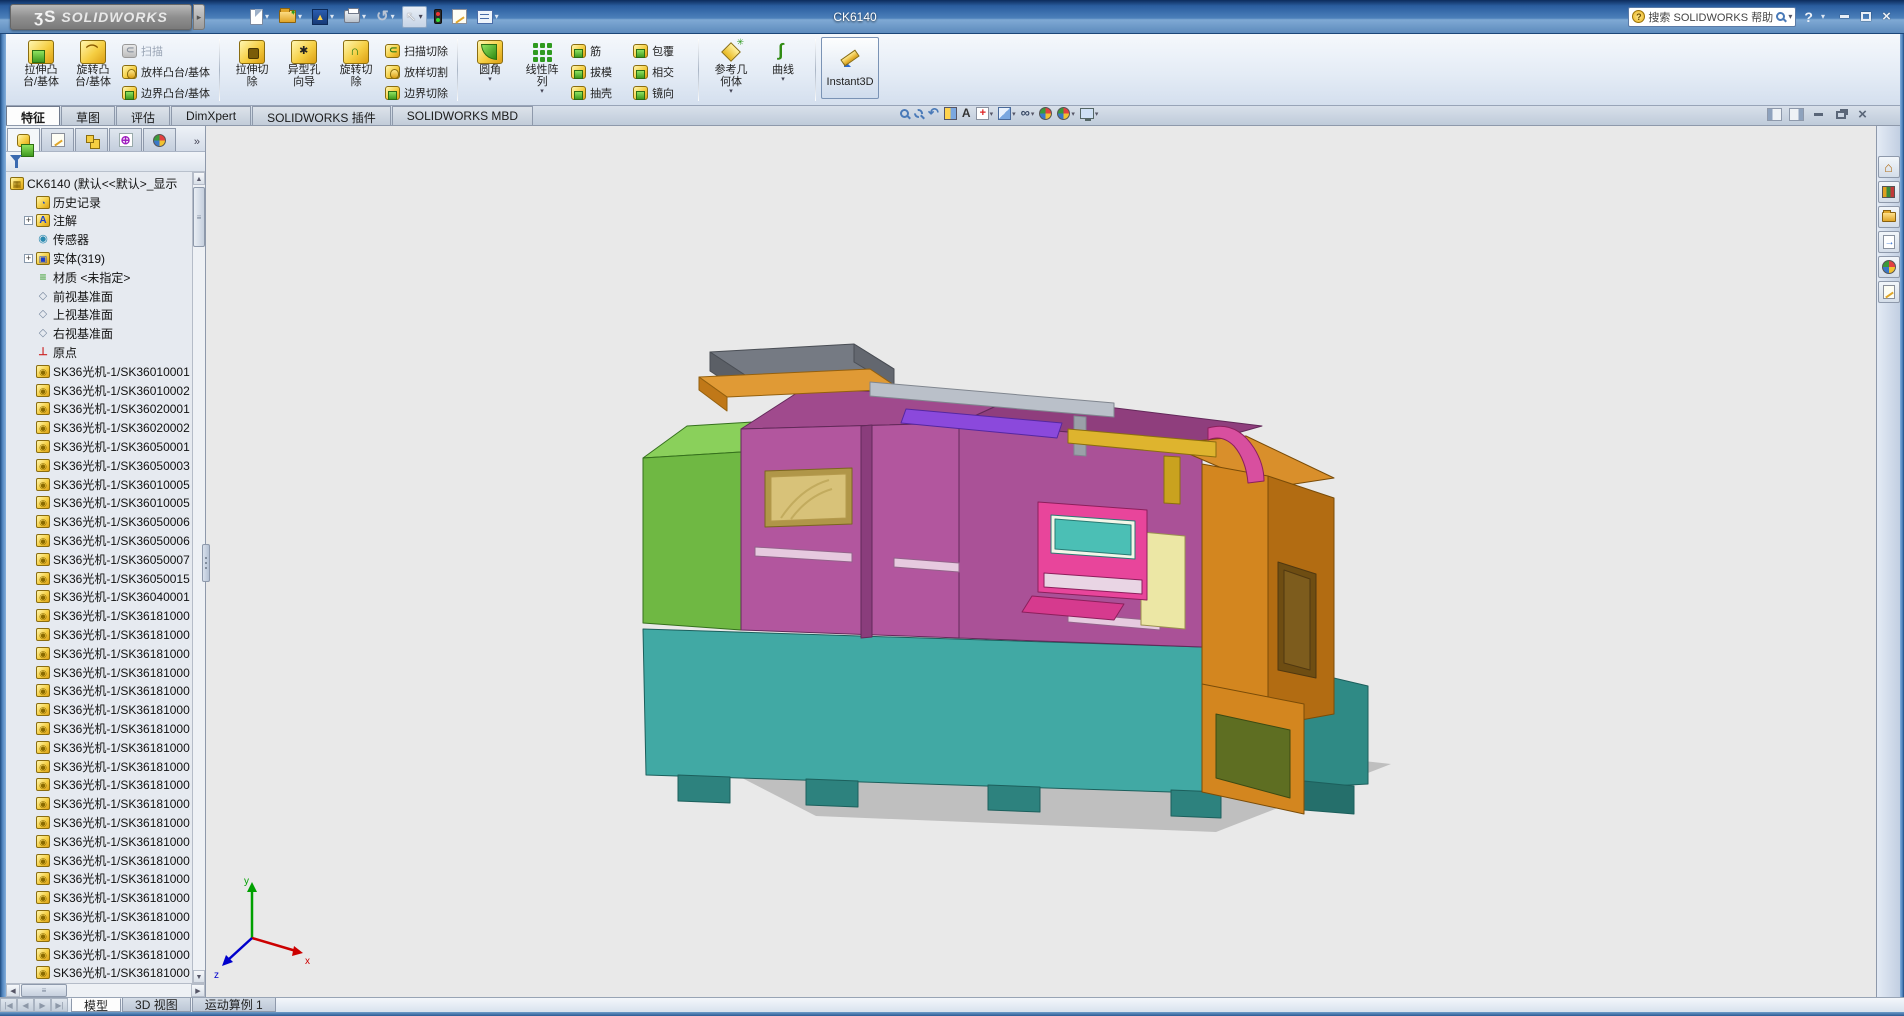  I want to click on ribbon-big-button: 圆角 ▾, so click(490, 66).